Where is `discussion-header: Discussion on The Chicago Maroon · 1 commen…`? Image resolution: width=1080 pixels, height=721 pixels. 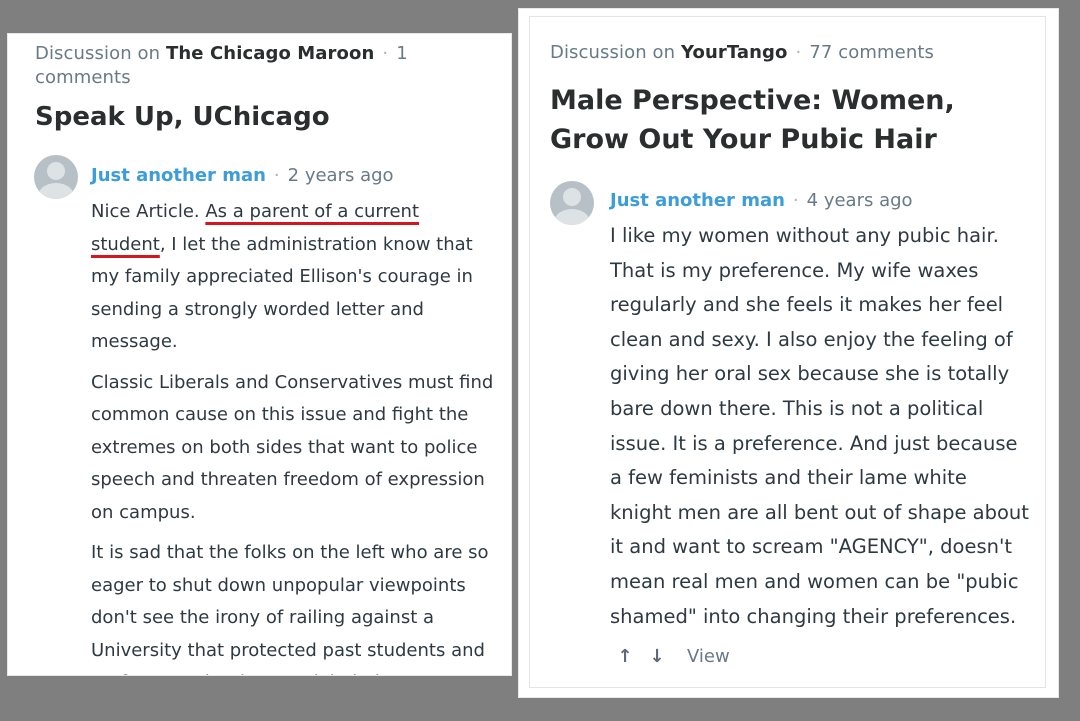 discussion-header: Discussion on The Chicago Maroon · 1 commen… is located at coordinates (225, 66).